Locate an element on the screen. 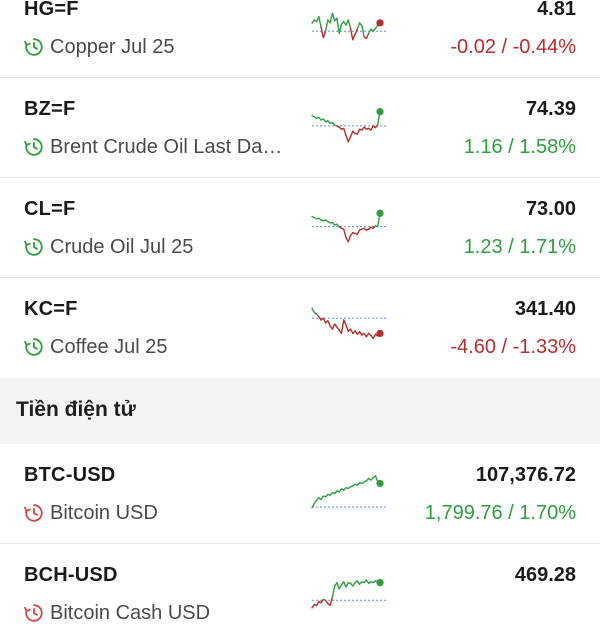  quote-change: -4.60 / -1.33% is located at coordinates (513, 347).